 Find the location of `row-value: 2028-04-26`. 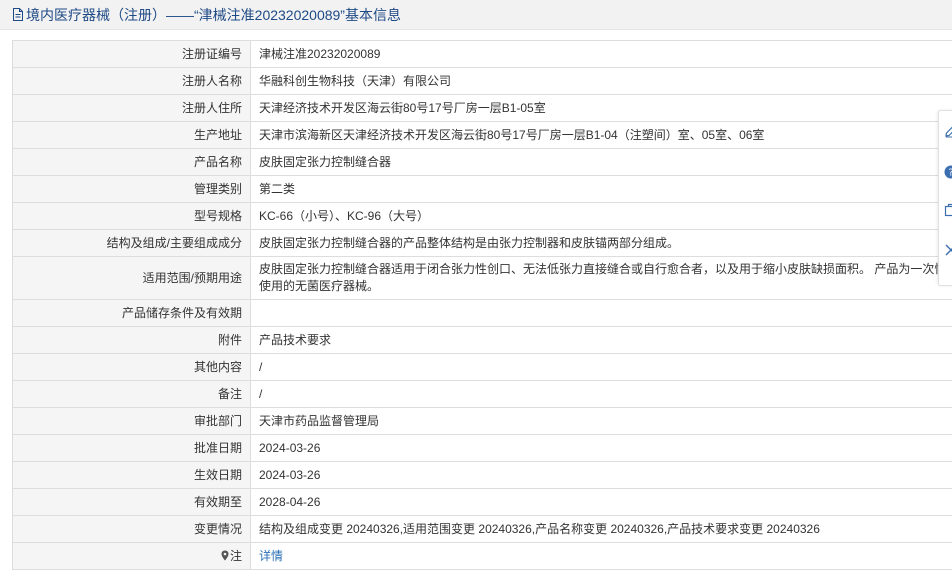

row-value: 2028-04-26 is located at coordinates (601, 502).